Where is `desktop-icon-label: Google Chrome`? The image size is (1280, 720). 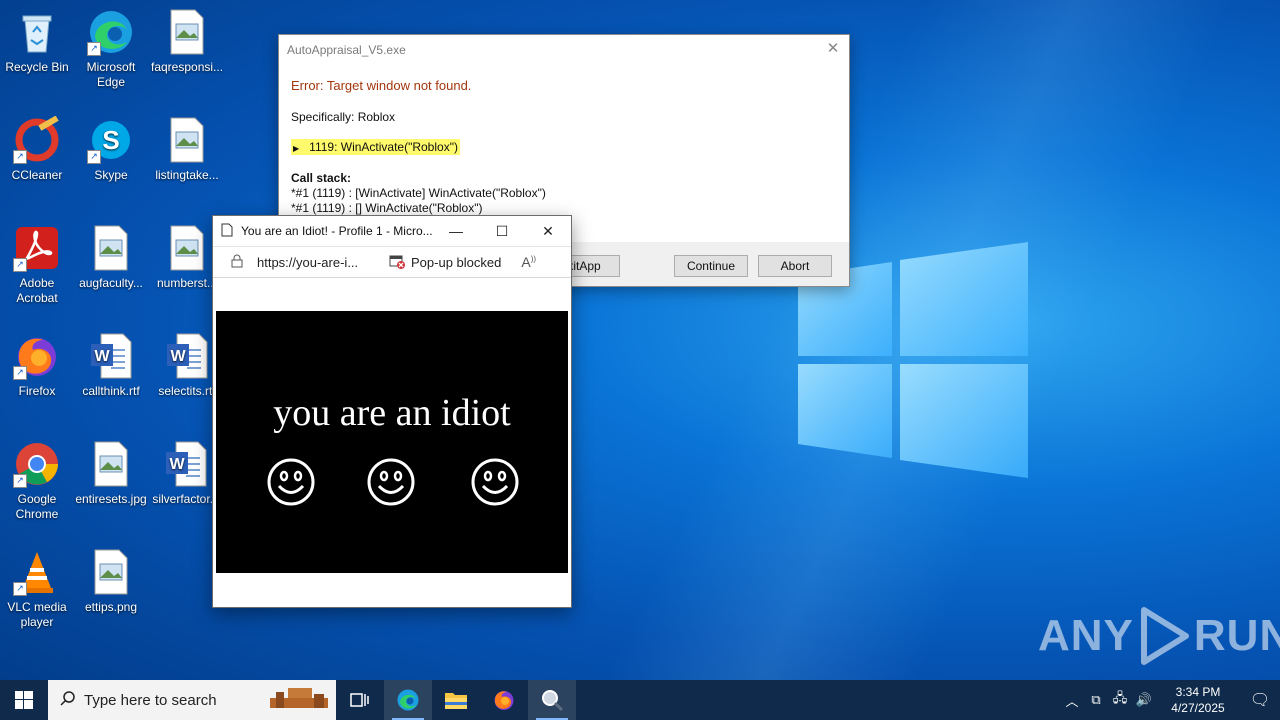 desktop-icon-label: Google Chrome is located at coordinates (37, 506).